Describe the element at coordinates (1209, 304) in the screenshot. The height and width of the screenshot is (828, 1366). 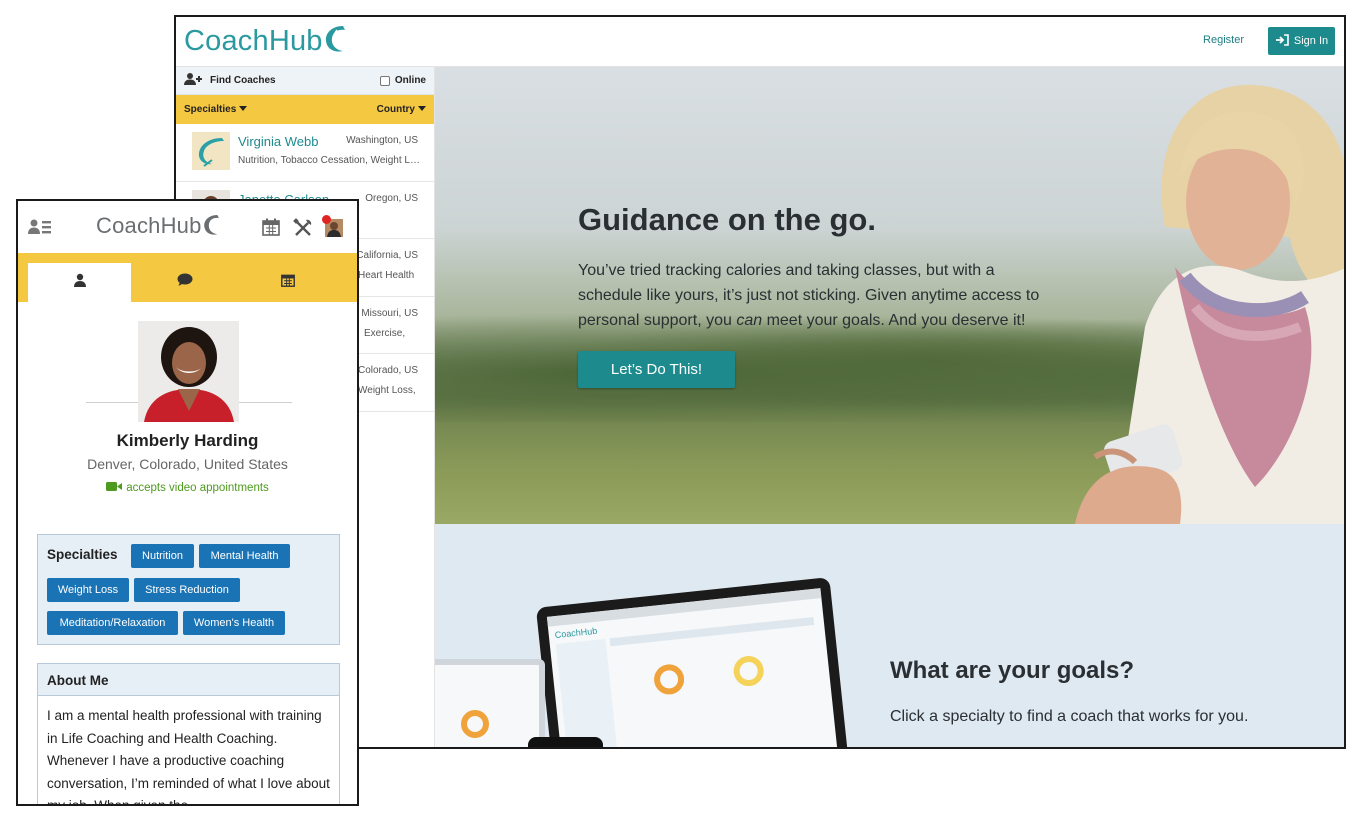
I see `hero-woman-illustration` at that location.